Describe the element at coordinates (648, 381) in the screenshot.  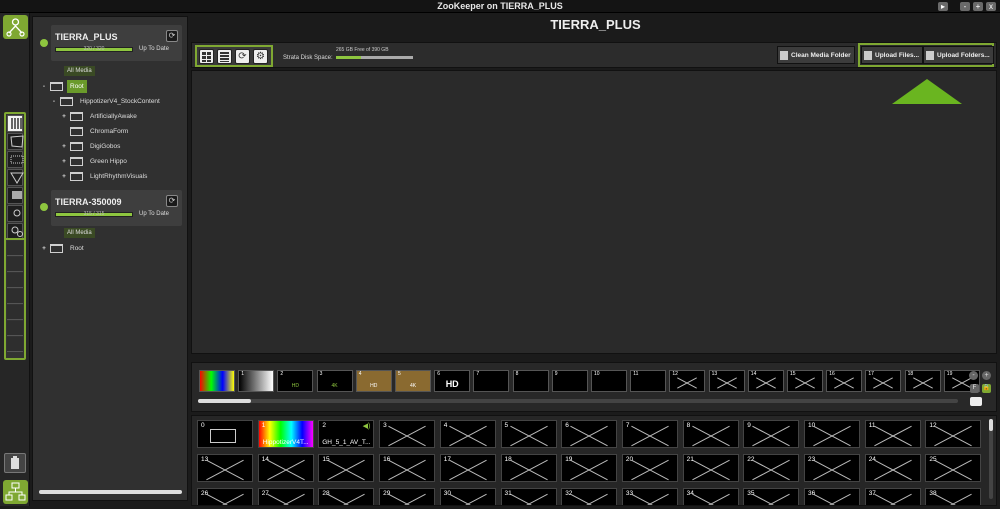
I see `media-thumbnail: 11` at that location.